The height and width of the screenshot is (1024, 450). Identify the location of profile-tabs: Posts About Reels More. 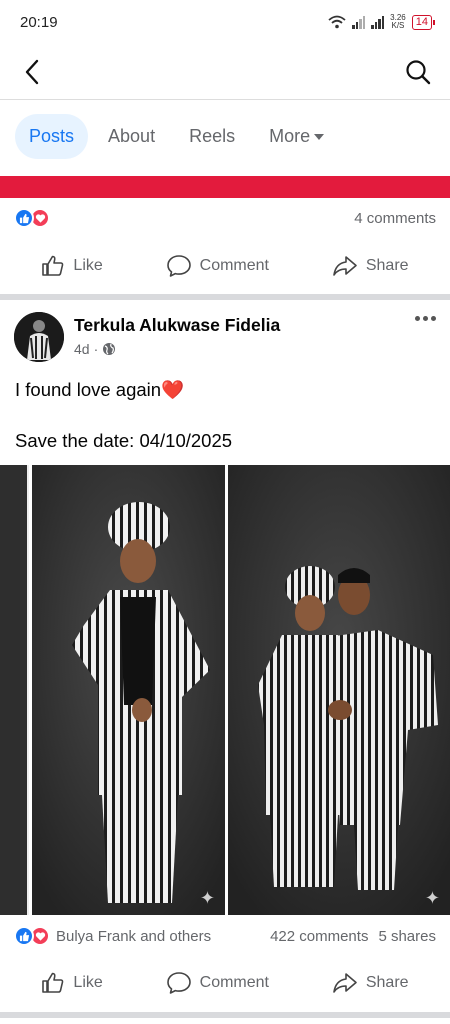
(176, 136).